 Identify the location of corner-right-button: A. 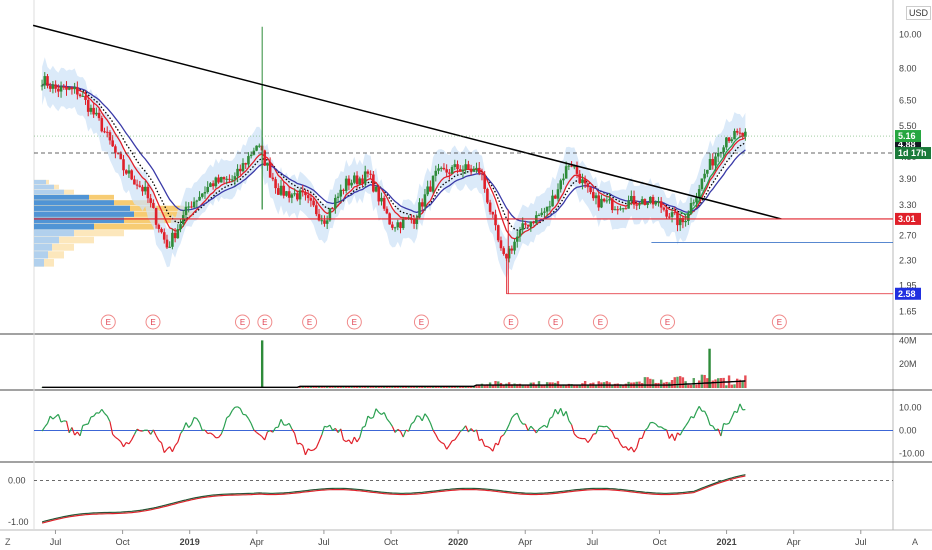
(915, 542).